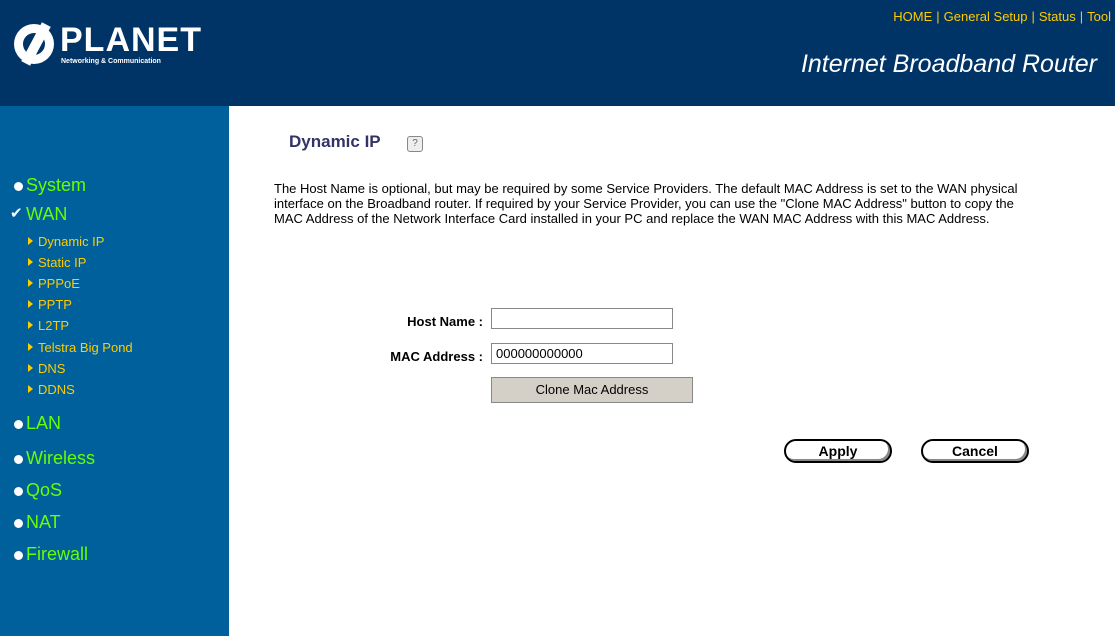 The width and height of the screenshot is (1115, 636). I want to click on product-title: Internet Broadband Router, so click(948, 64).